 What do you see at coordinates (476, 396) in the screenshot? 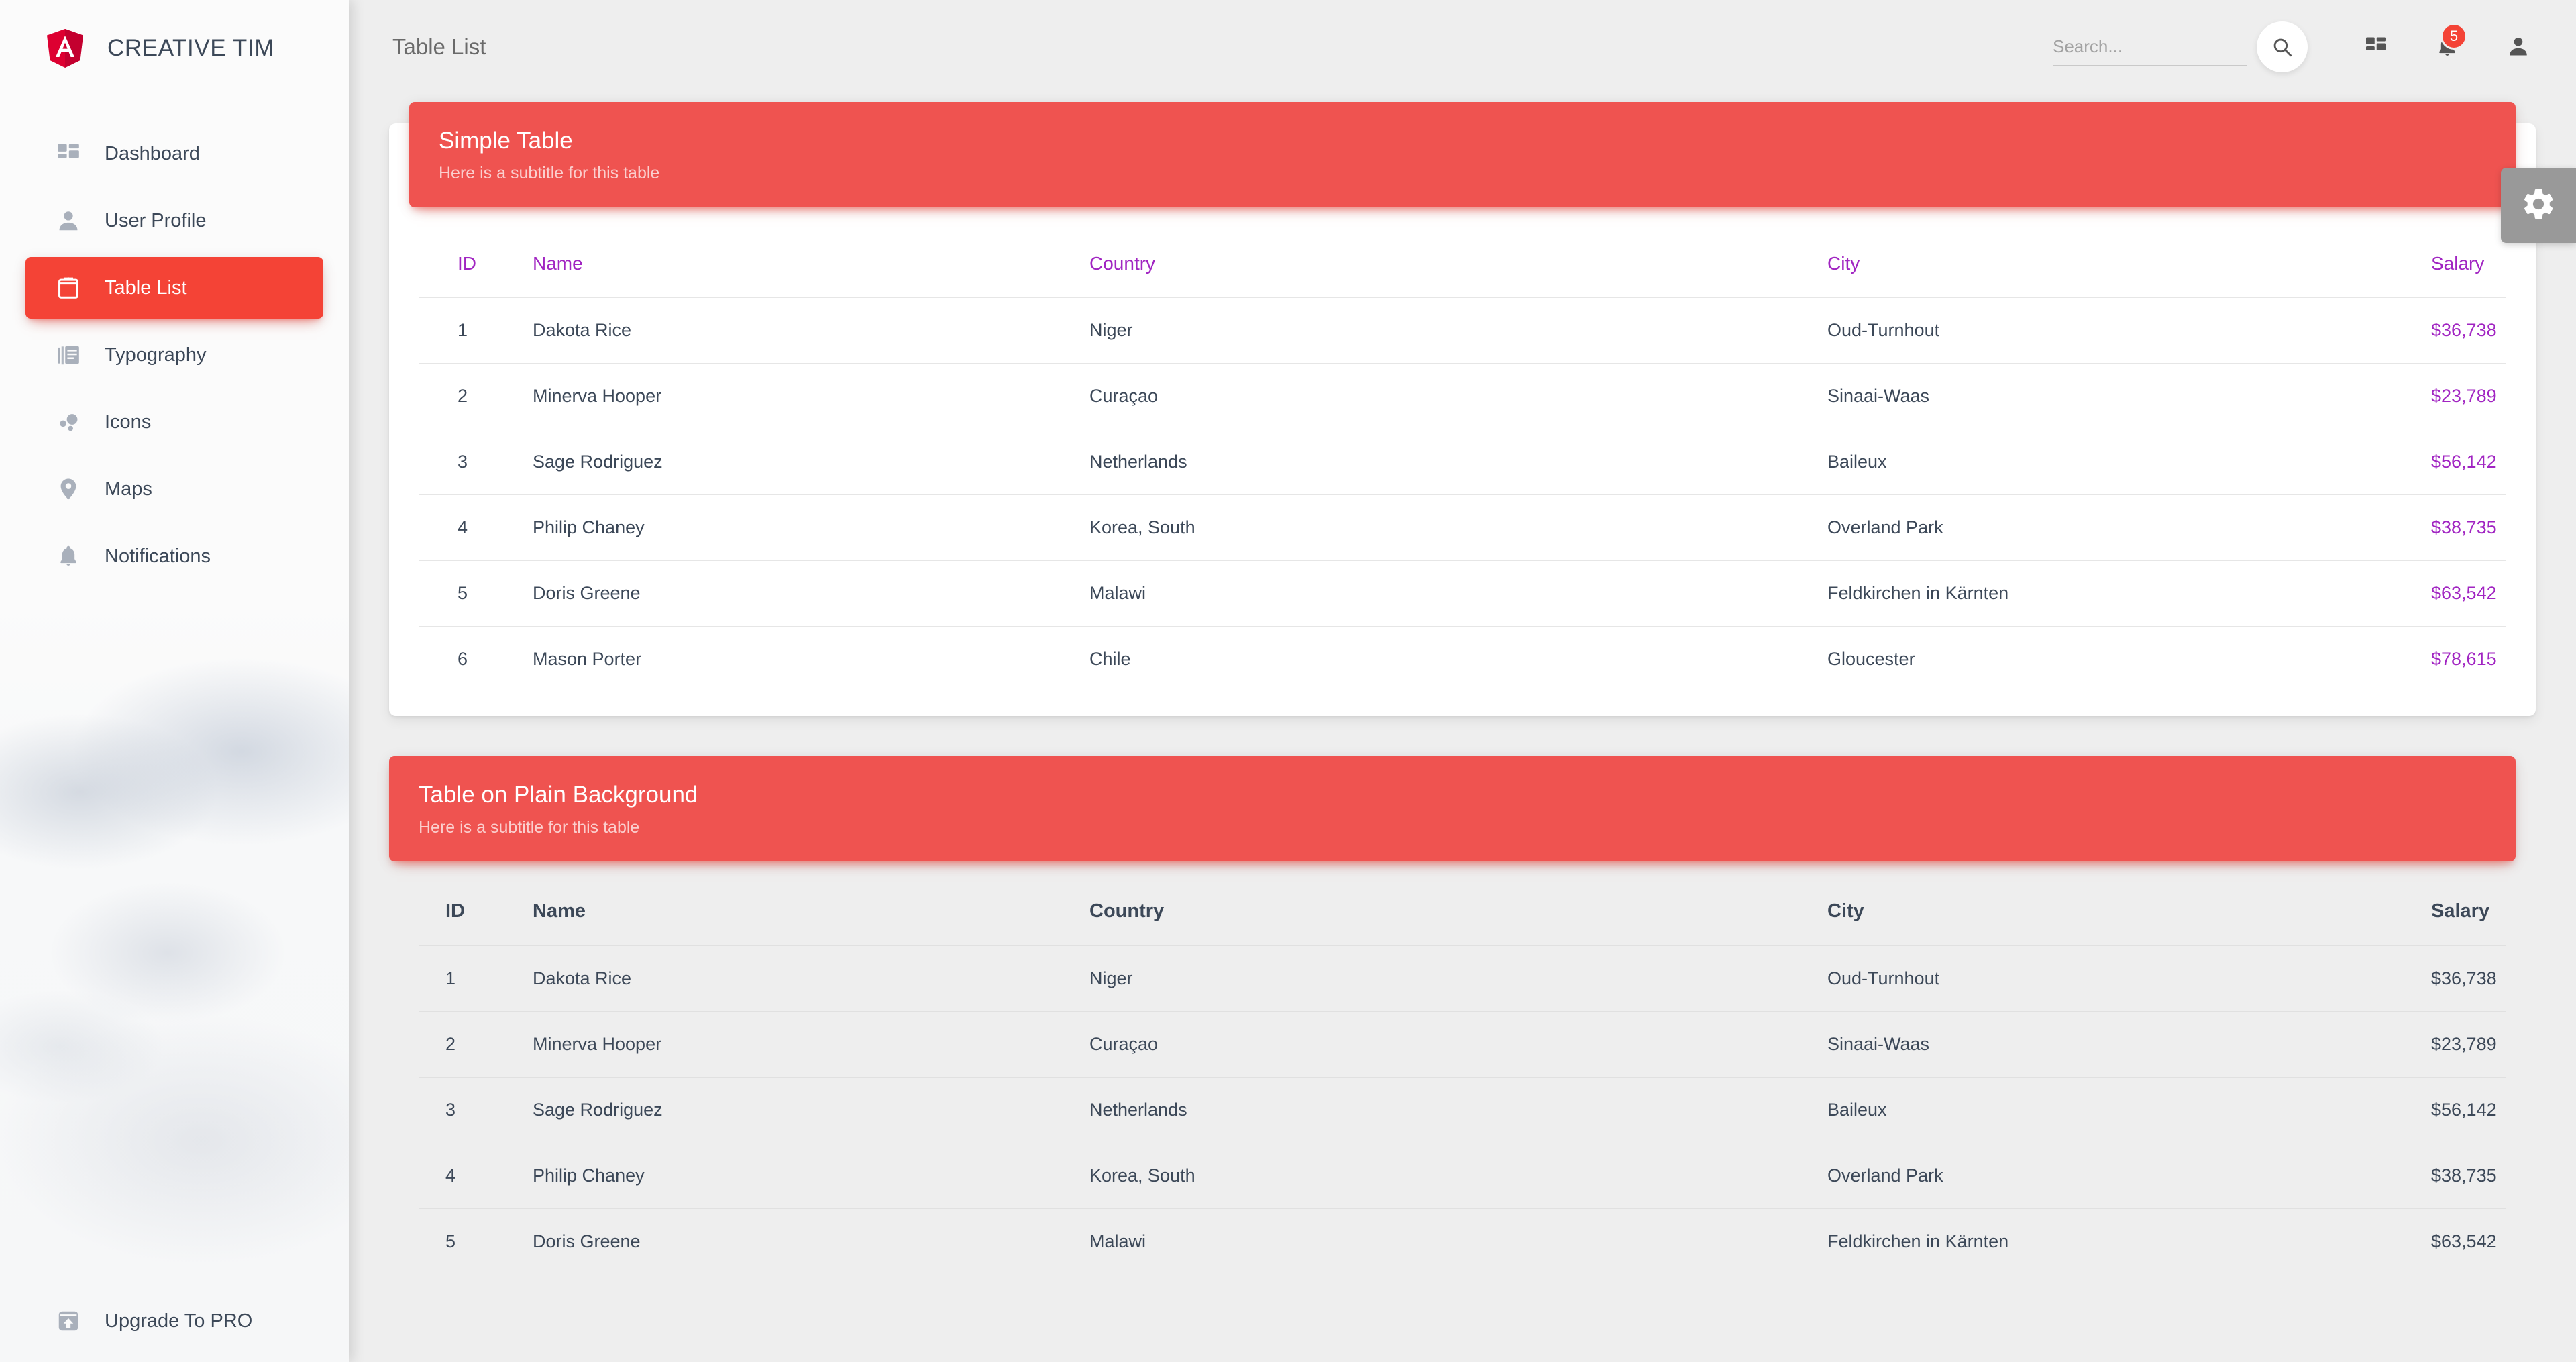
I see `cell-id: 2` at bounding box center [476, 396].